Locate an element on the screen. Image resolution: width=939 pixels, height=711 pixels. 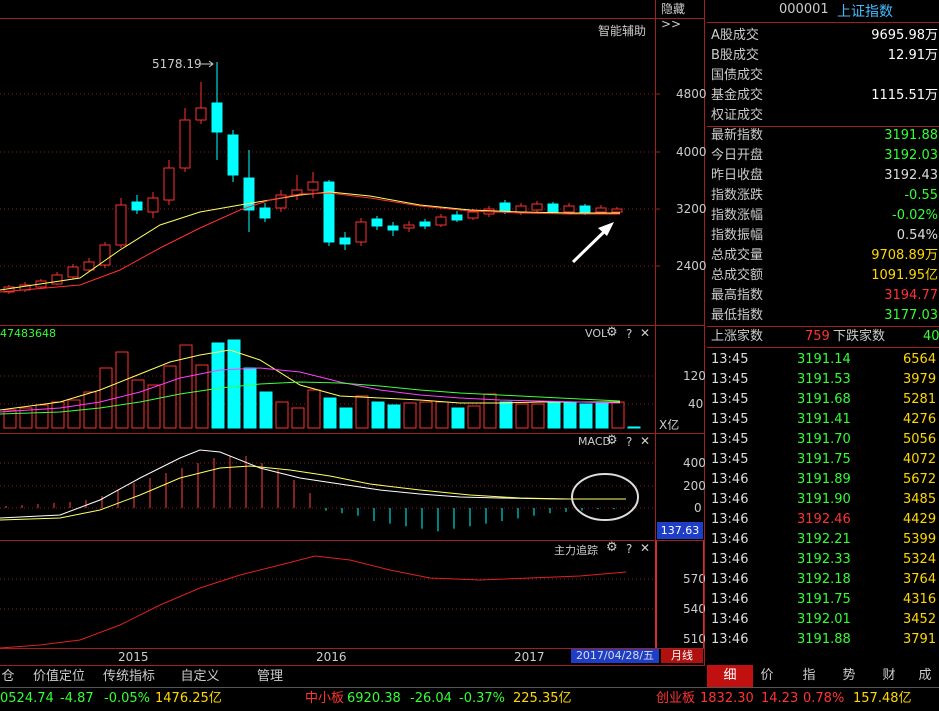
tick-price: 3191.89 is located at coordinates (824, 479).